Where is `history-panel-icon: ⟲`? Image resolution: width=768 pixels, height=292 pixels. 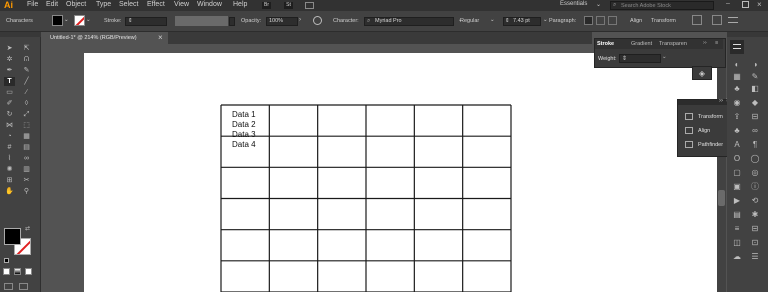
history-panel-icon: ⟲ is located at coordinates (755, 201).